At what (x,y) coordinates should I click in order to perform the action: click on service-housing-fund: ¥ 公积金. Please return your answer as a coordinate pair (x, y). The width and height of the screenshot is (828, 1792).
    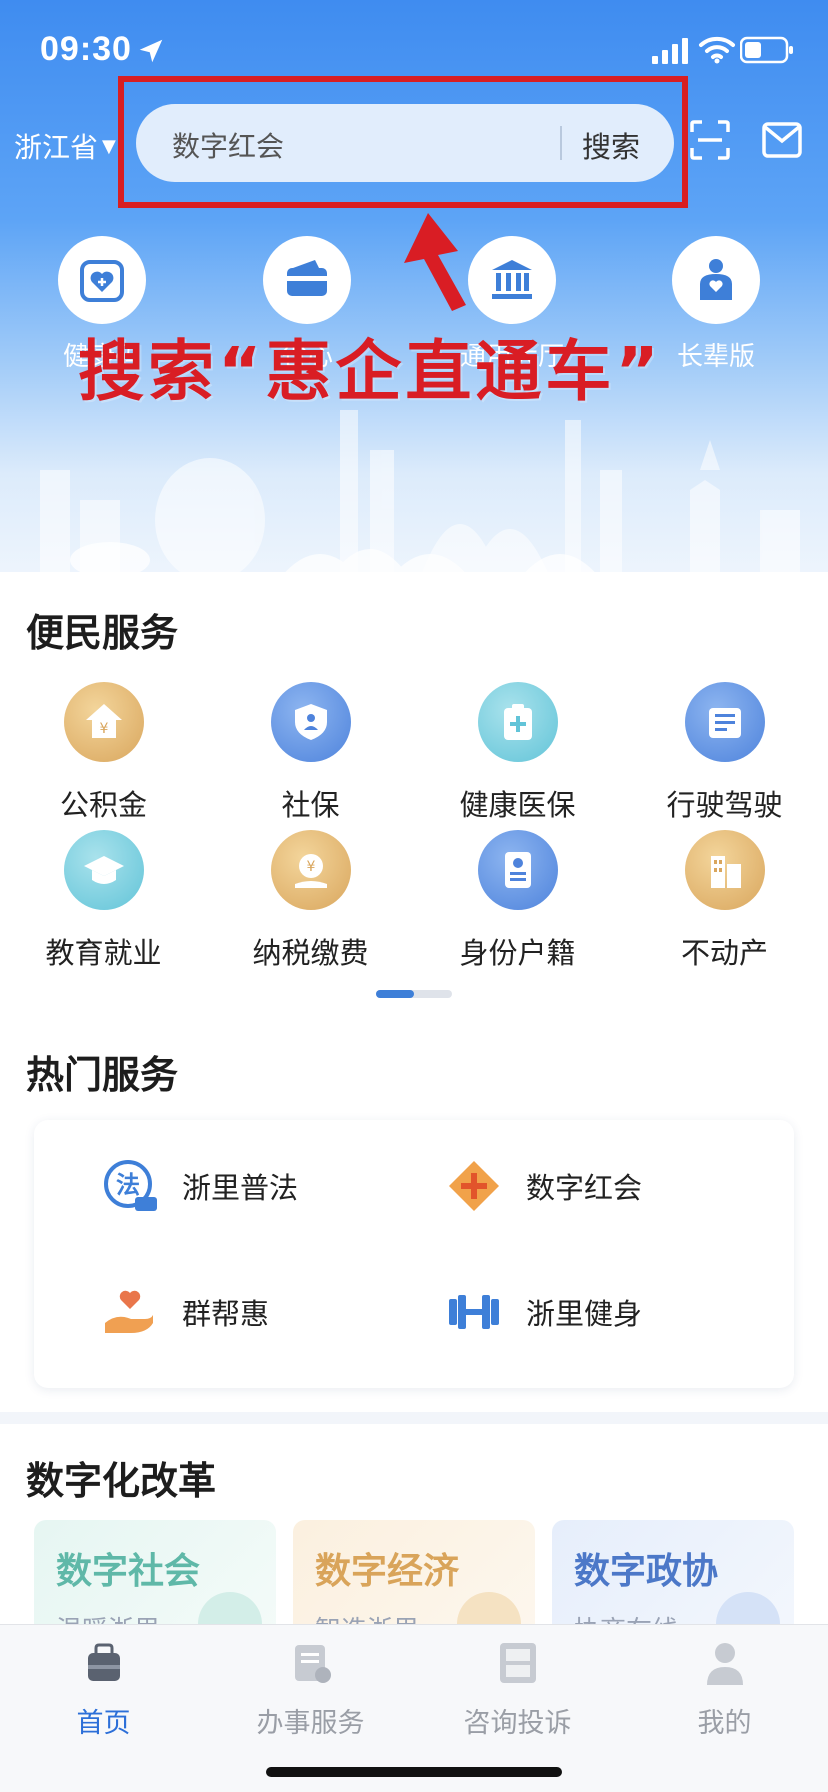
    Looking at the image, I should click on (103, 753).